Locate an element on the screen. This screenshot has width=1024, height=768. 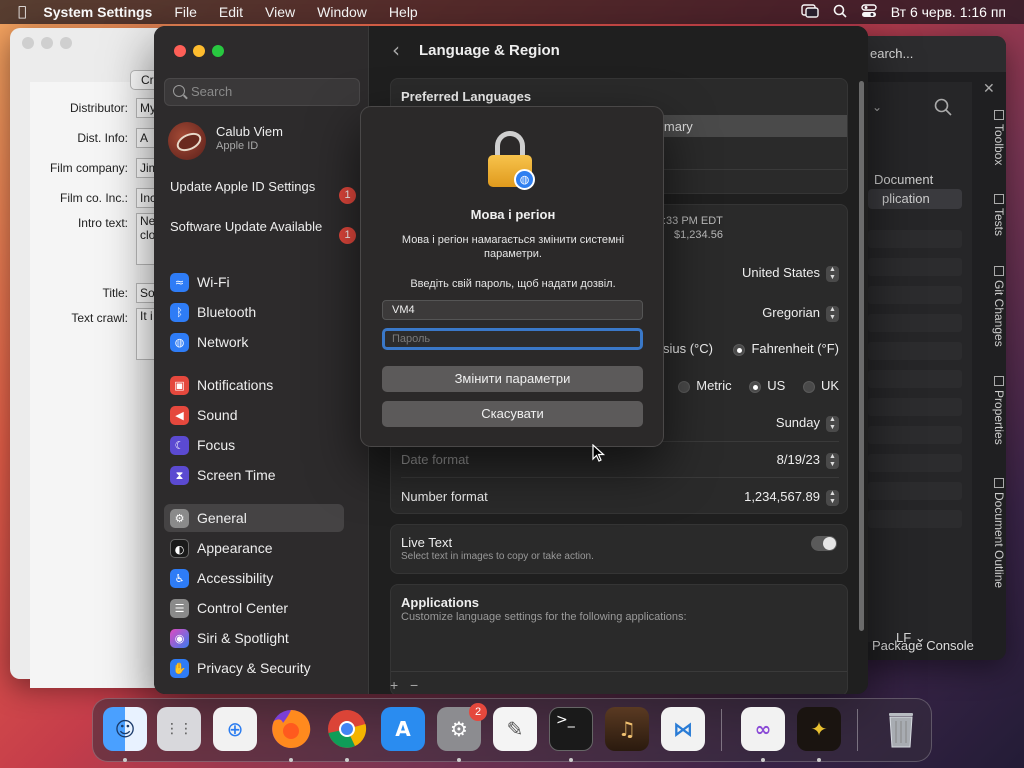
dialog-prompt: Введіть свій пароль, щоб надати дозвіл. is located at coordinates (513, 284).